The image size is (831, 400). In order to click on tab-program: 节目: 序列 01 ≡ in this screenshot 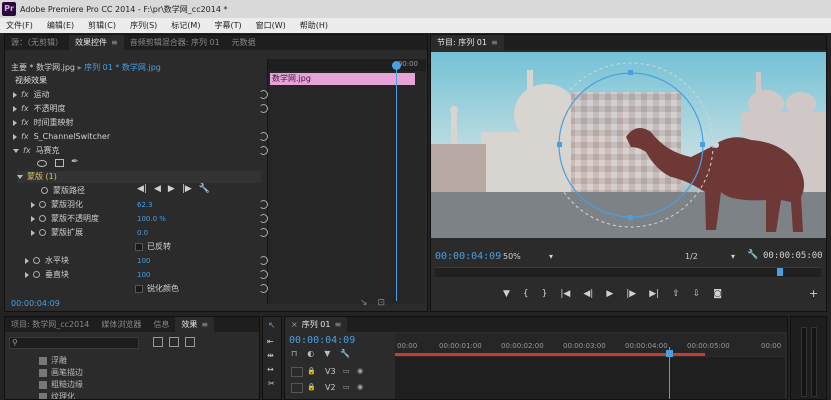, I will do `click(467, 42)`.